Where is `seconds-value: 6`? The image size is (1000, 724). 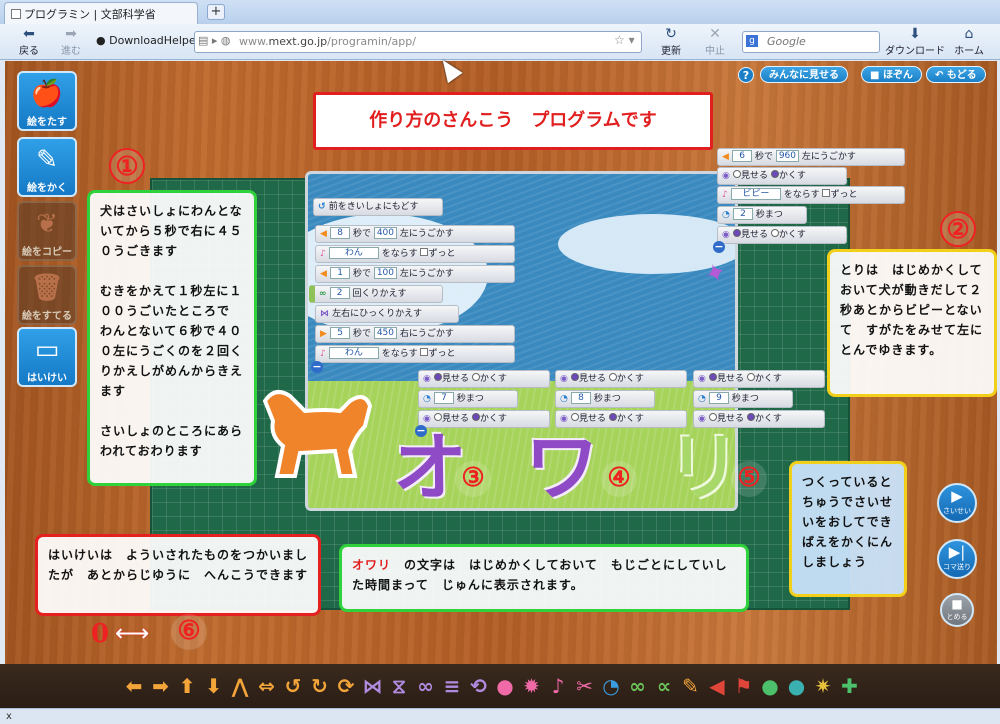 seconds-value: 6 is located at coordinates (742, 156).